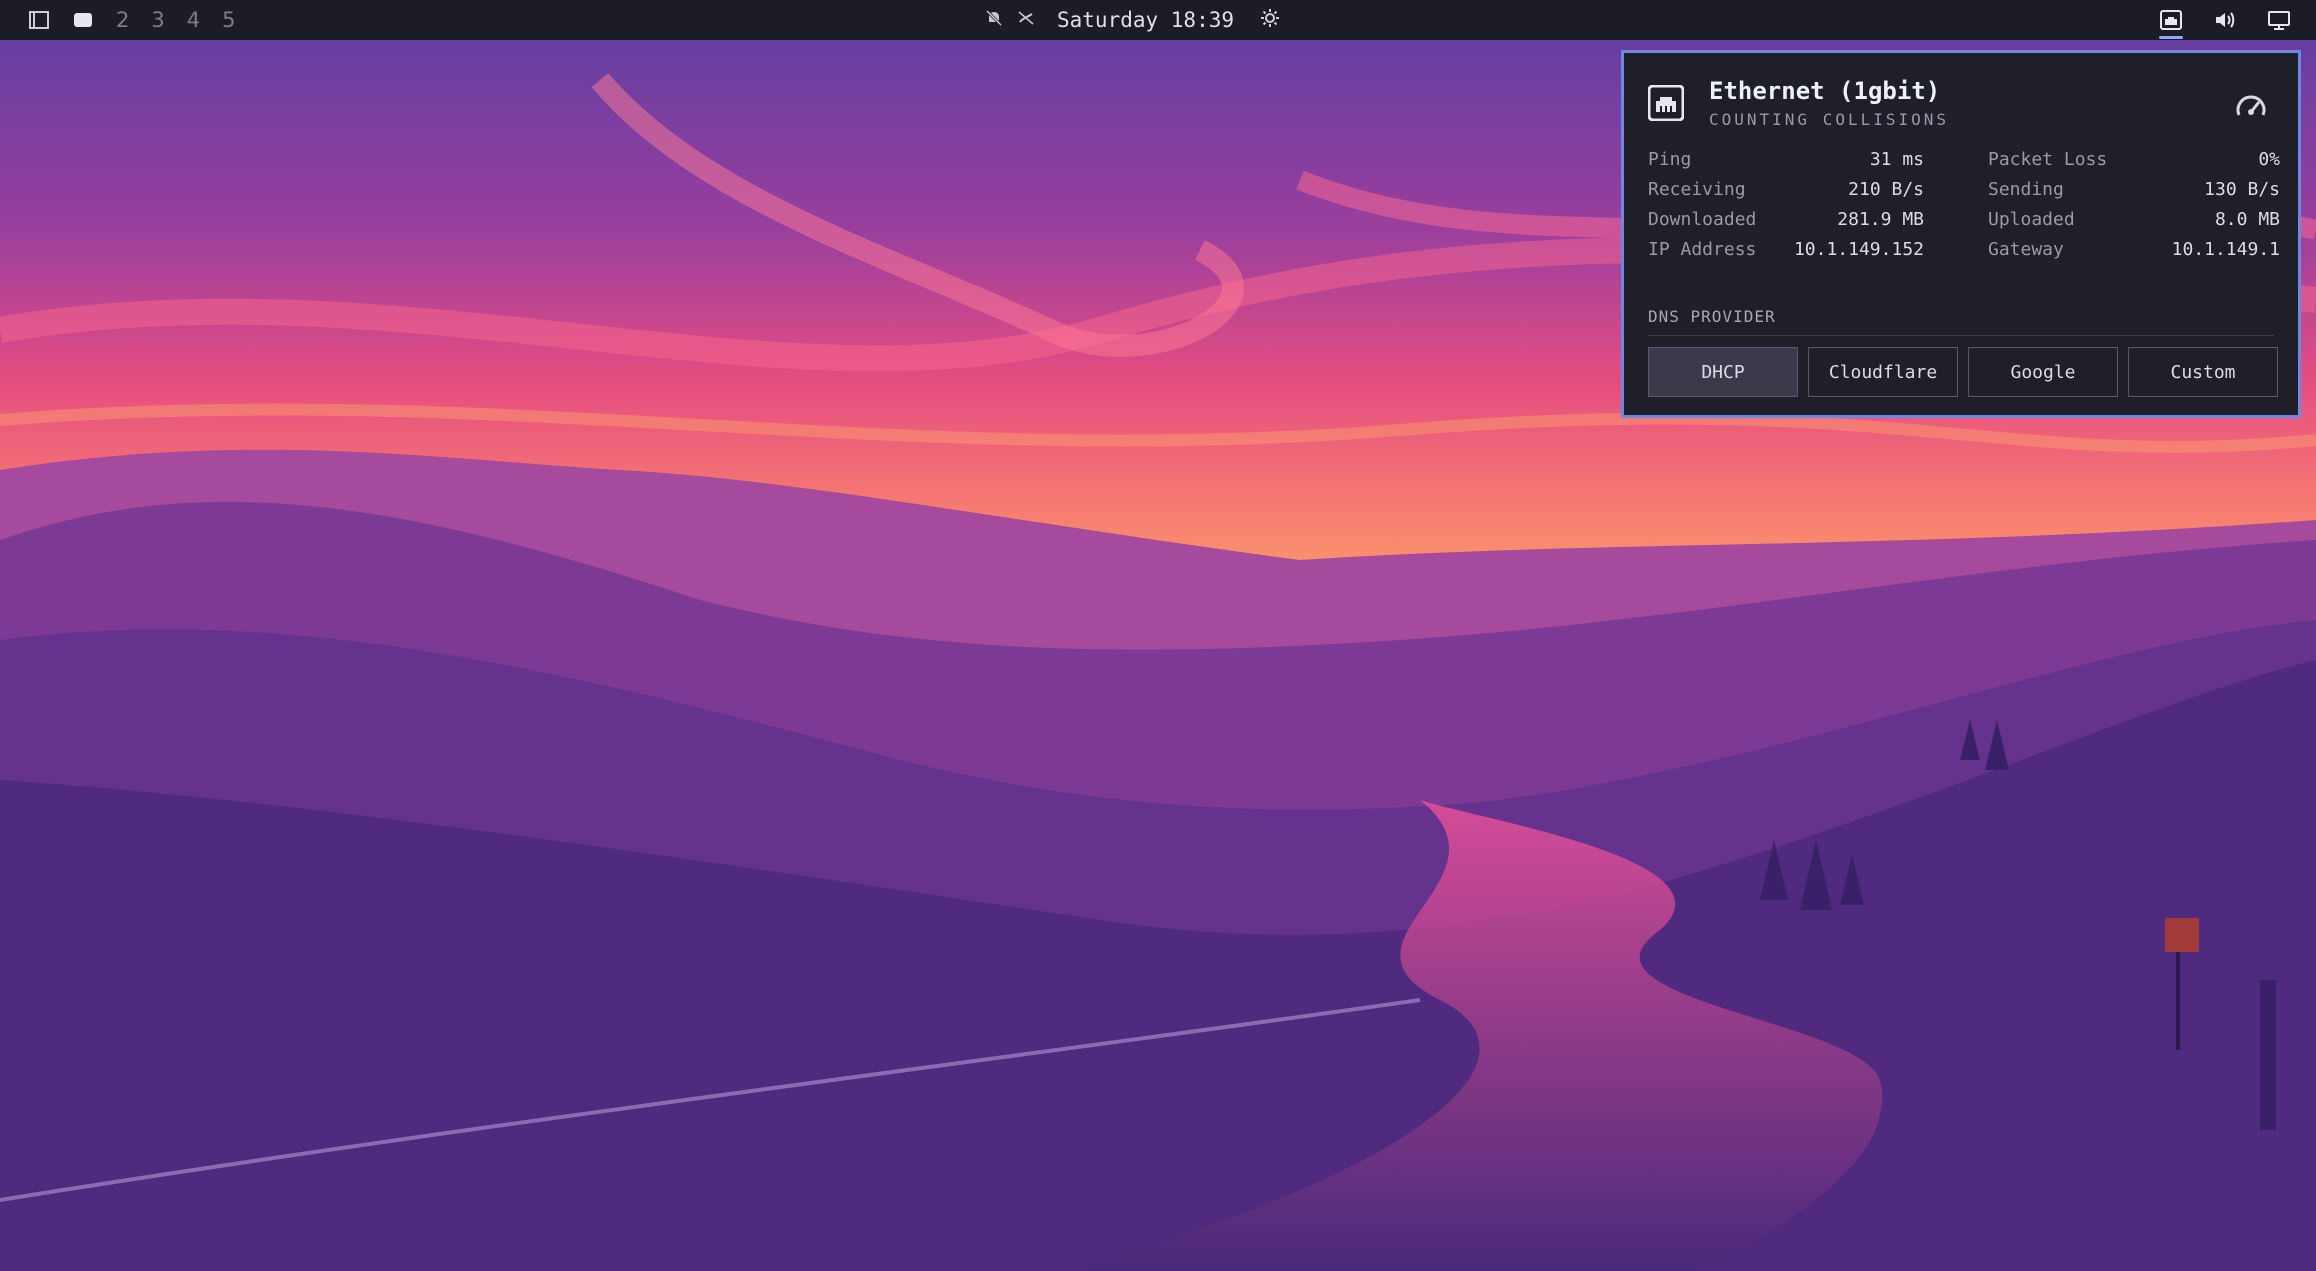 This screenshot has height=1271, width=2316. I want to click on dns-option-cloudflare-button: Cloudflare, so click(1883, 372).